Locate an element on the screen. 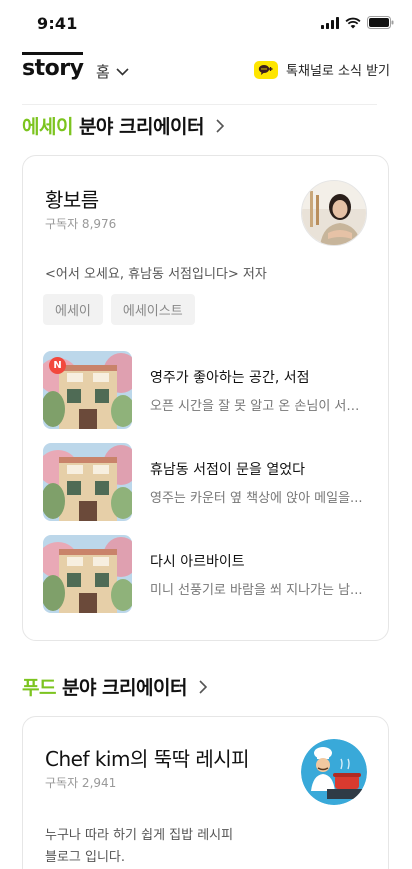 Image resolution: width=412 pixels, height=869 pixels. wifi-icon is located at coordinates (353, 22).